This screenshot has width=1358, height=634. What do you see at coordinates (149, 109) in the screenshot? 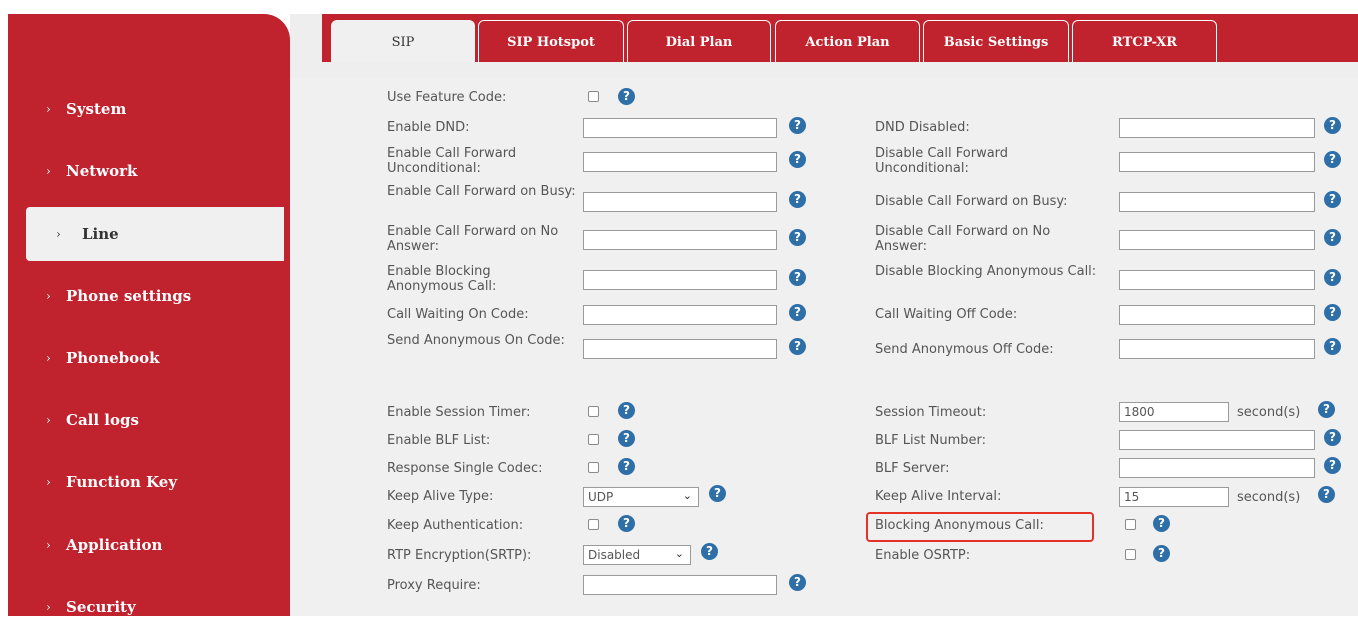
I see `sidebar-item-system: › System` at bounding box center [149, 109].